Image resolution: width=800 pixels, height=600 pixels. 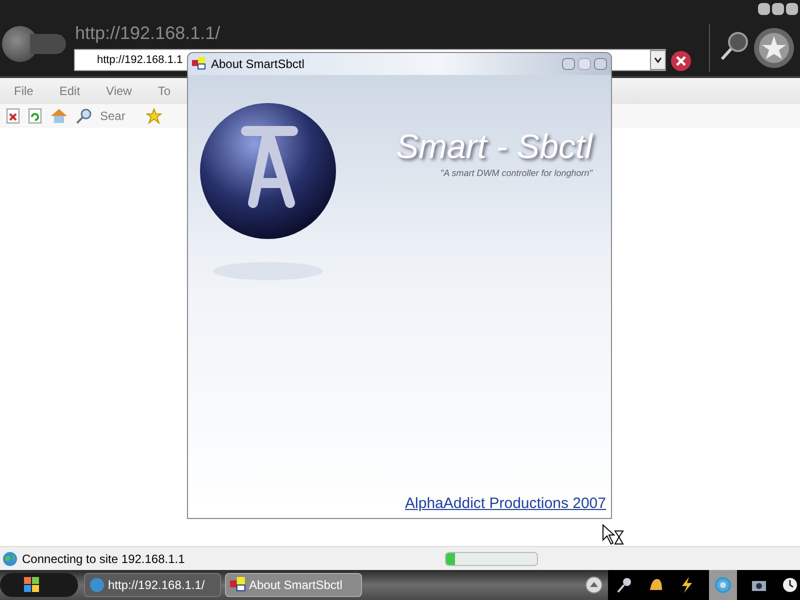 I want to click on refresh-icon, so click(x=35, y=116).